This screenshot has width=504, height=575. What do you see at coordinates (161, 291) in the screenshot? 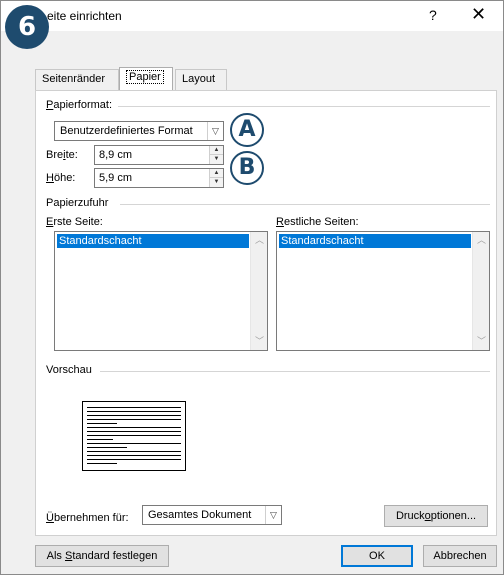
I see `first-page-tray-list: Standardschacht ︿ ﹀` at bounding box center [161, 291].